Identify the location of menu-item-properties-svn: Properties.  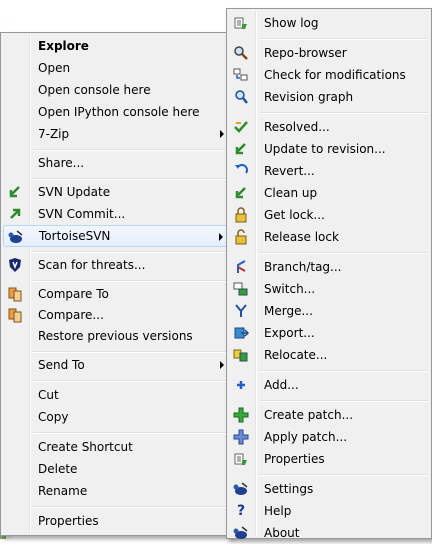
(329, 459).